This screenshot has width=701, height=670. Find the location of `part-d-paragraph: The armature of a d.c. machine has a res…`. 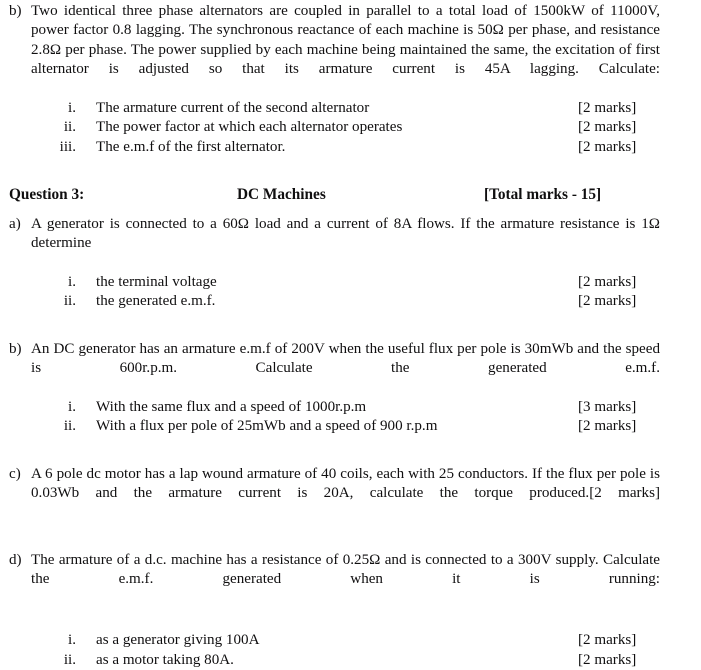

part-d-paragraph: The armature of a d.c. machine has a res… is located at coordinates (345, 569).